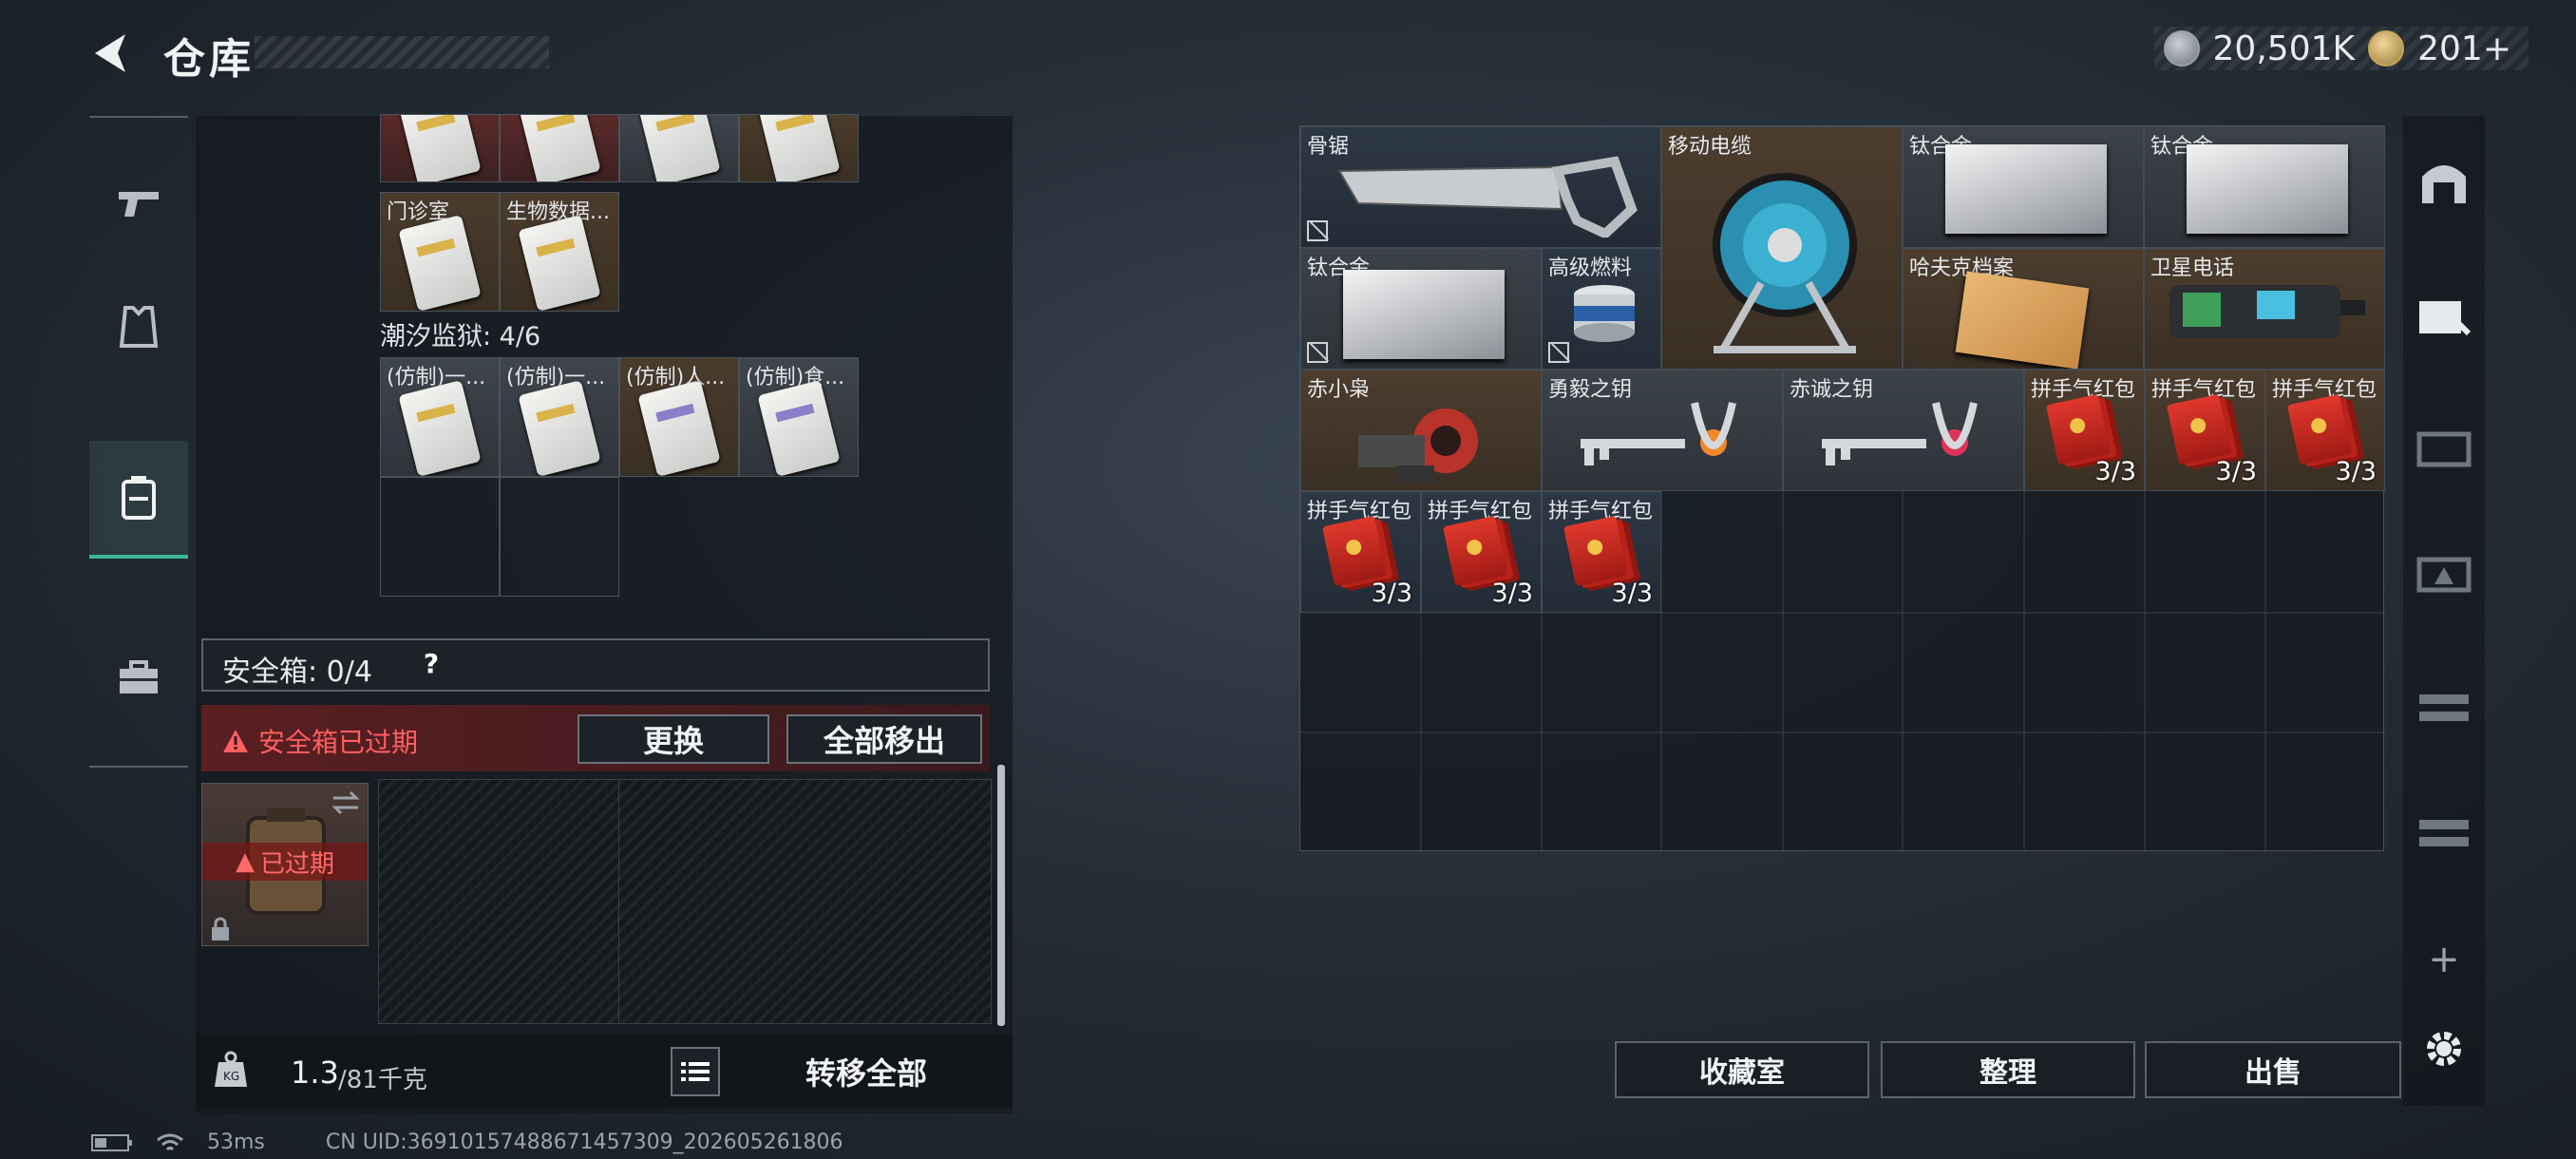  What do you see at coordinates (236, 1142) in the screenshot?
I see `ping-value: 53ms` at bounding box center [236, 1142].